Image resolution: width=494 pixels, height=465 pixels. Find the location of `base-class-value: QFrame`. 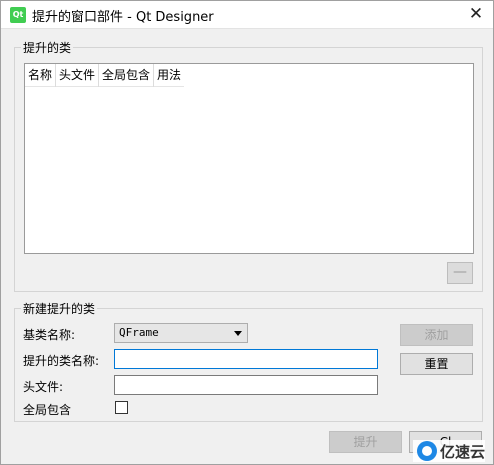

base-class-value: QFrame is located at coordinates (139, 332).